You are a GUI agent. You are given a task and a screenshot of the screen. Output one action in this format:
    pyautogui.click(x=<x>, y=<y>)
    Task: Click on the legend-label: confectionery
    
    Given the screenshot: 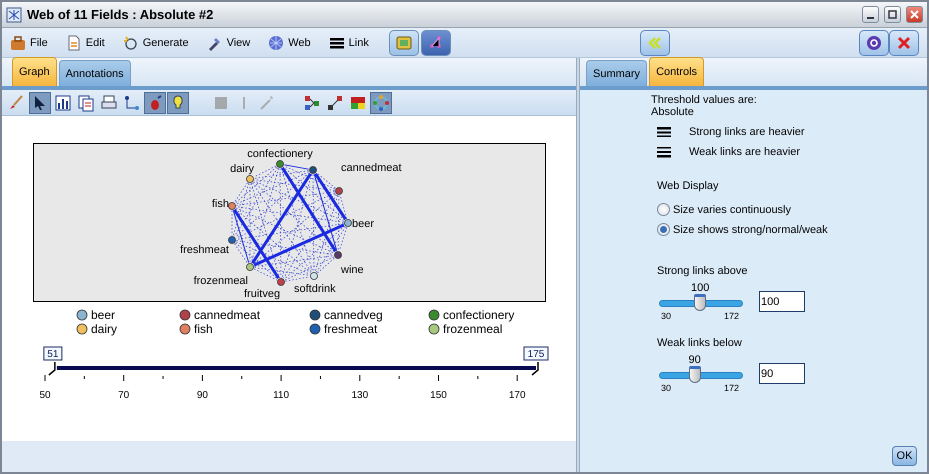 What is the action you would take?
    pyautogui.click(x=478, y=315)
    